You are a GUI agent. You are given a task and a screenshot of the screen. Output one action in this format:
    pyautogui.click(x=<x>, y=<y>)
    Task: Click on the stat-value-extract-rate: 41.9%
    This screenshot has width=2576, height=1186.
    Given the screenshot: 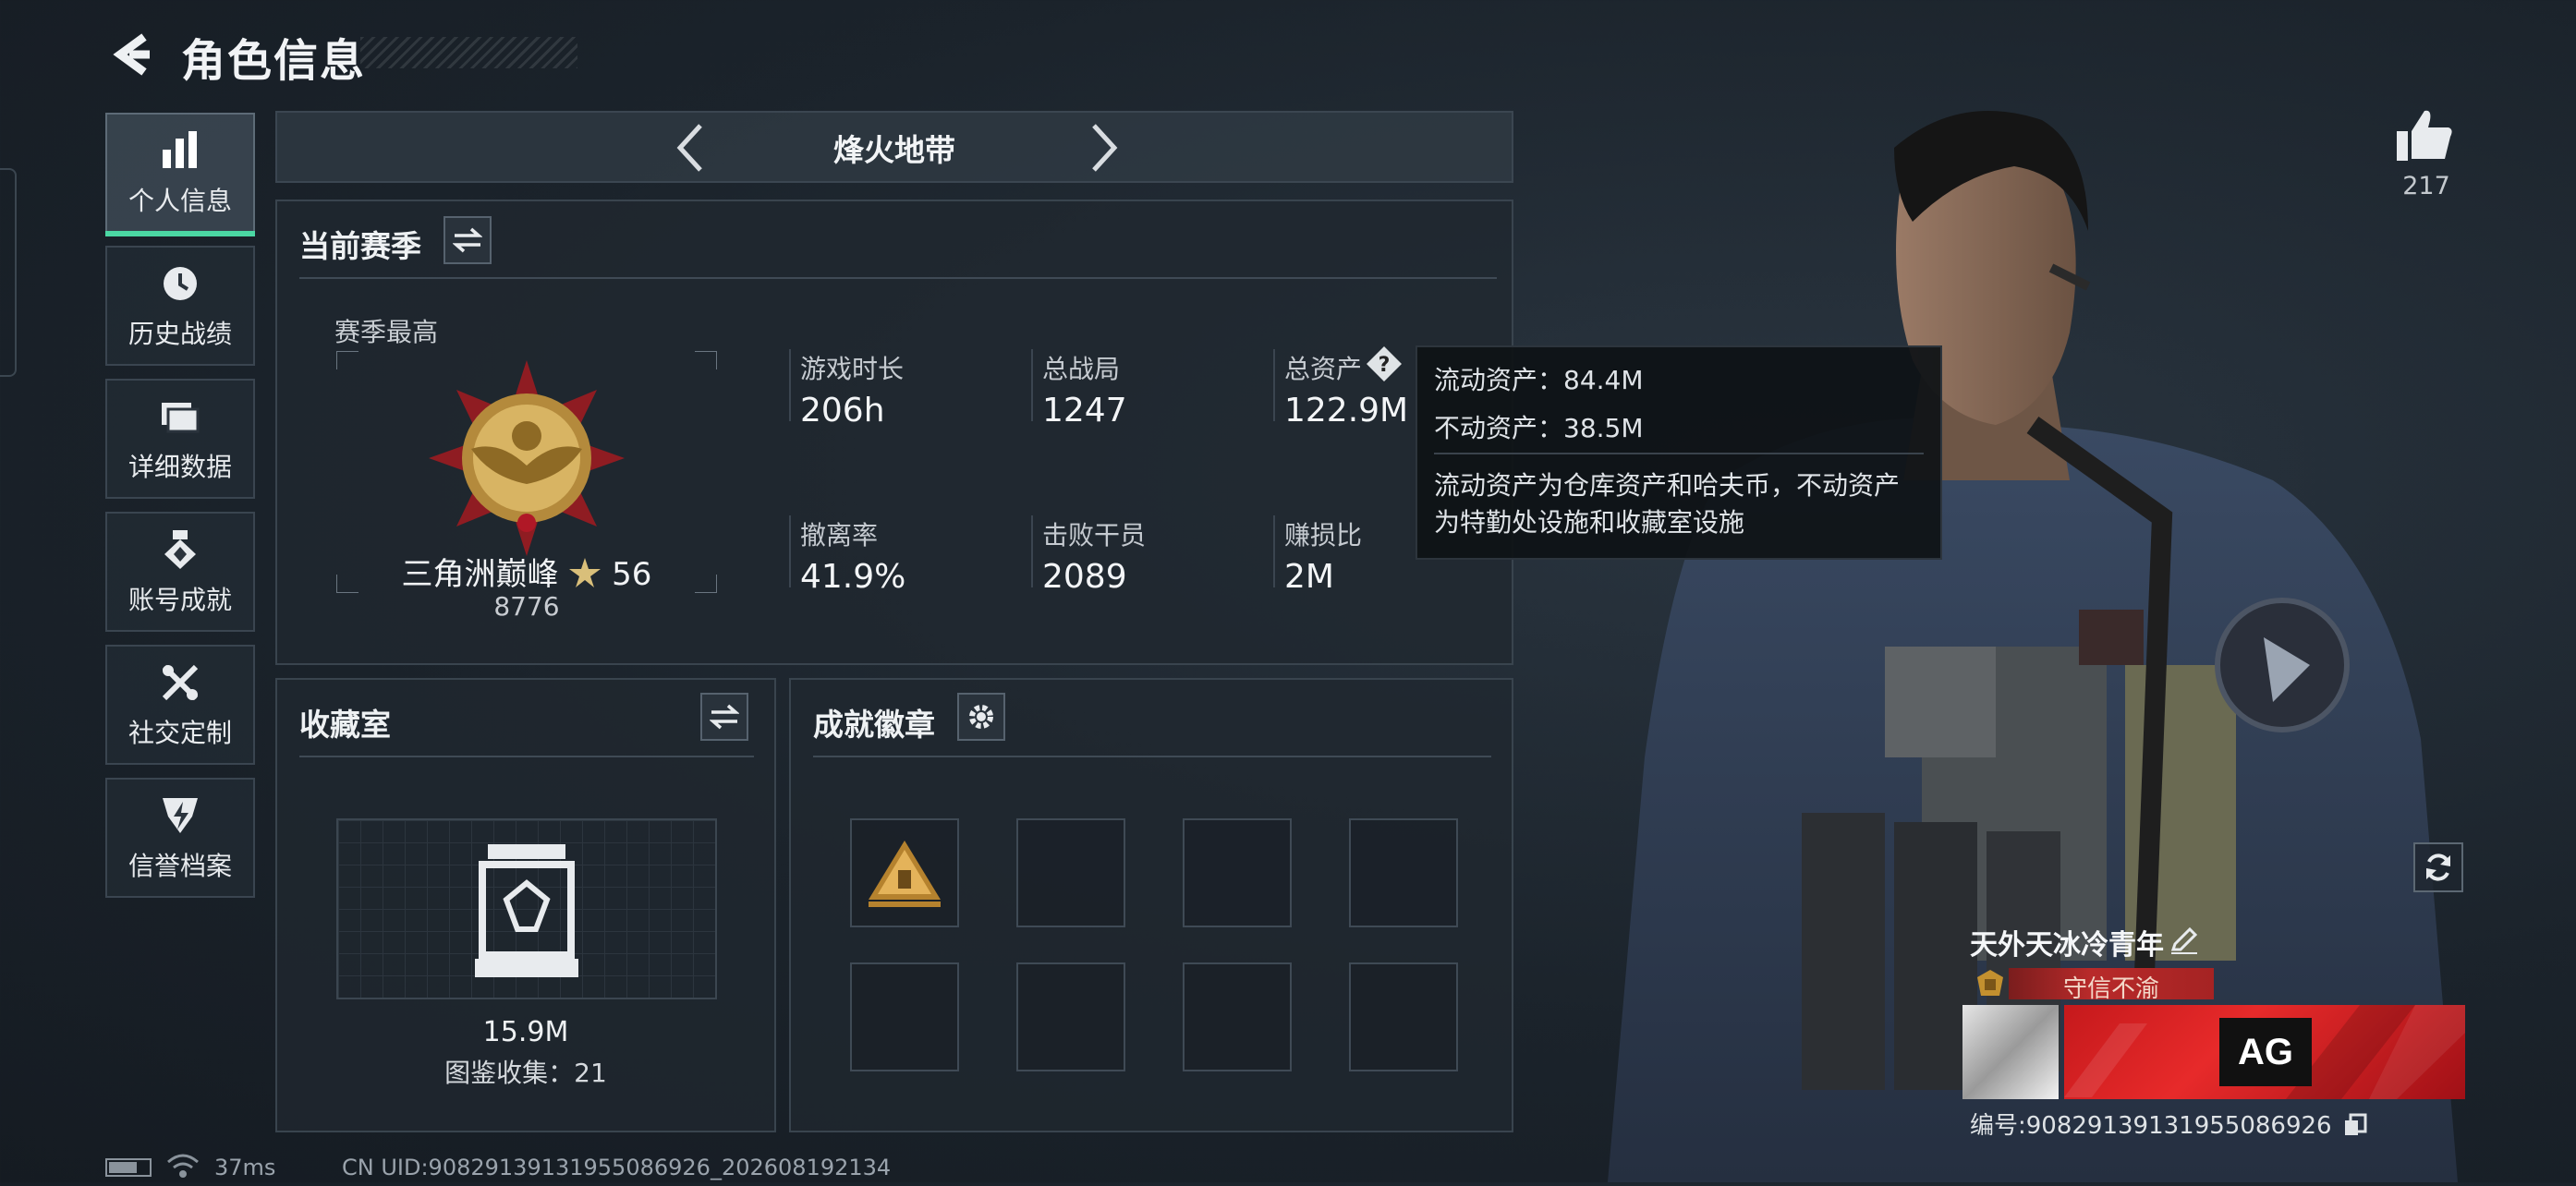 What is the action you would take?
    pyautogui.click(x=853, y=577)
    